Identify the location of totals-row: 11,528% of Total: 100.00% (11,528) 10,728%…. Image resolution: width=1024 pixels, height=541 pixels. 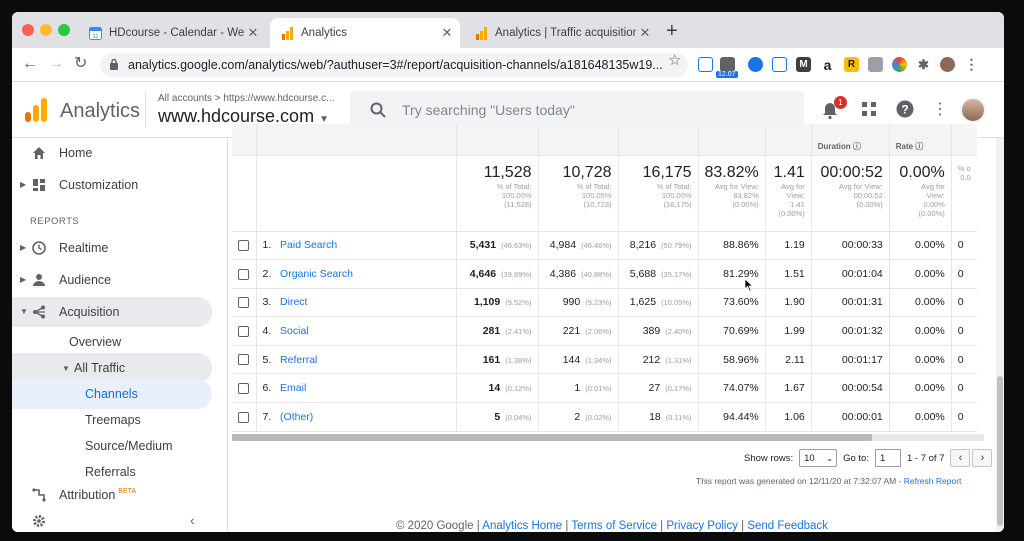
(604, 193).